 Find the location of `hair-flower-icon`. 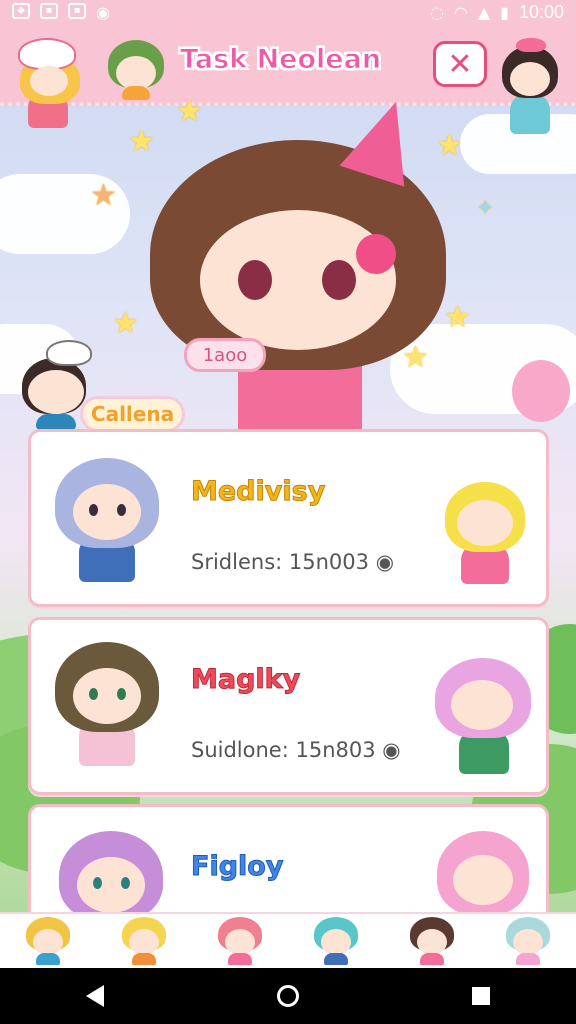

hair-flower-icon is located at coordinates (376, 254).